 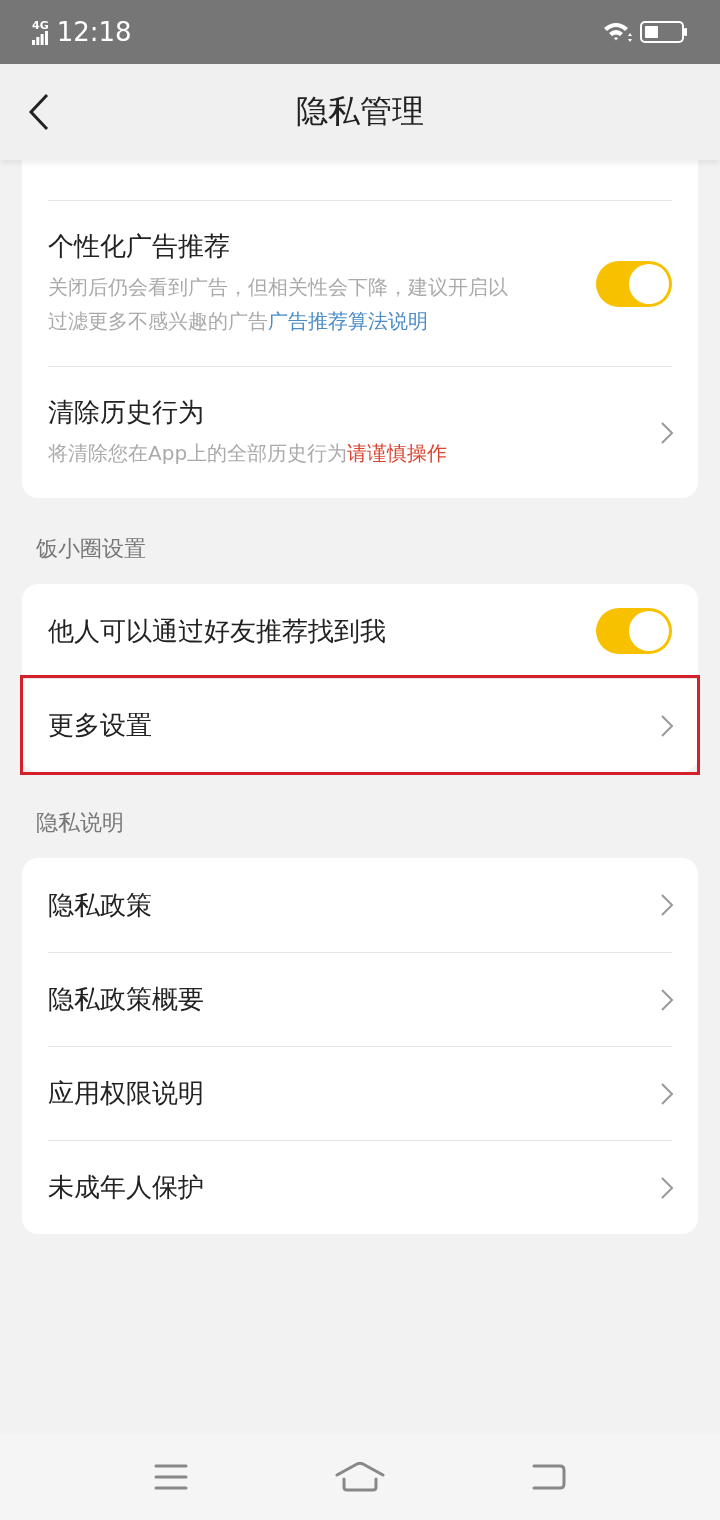 I want to click on battery-icon, so click(x=664, y=32).